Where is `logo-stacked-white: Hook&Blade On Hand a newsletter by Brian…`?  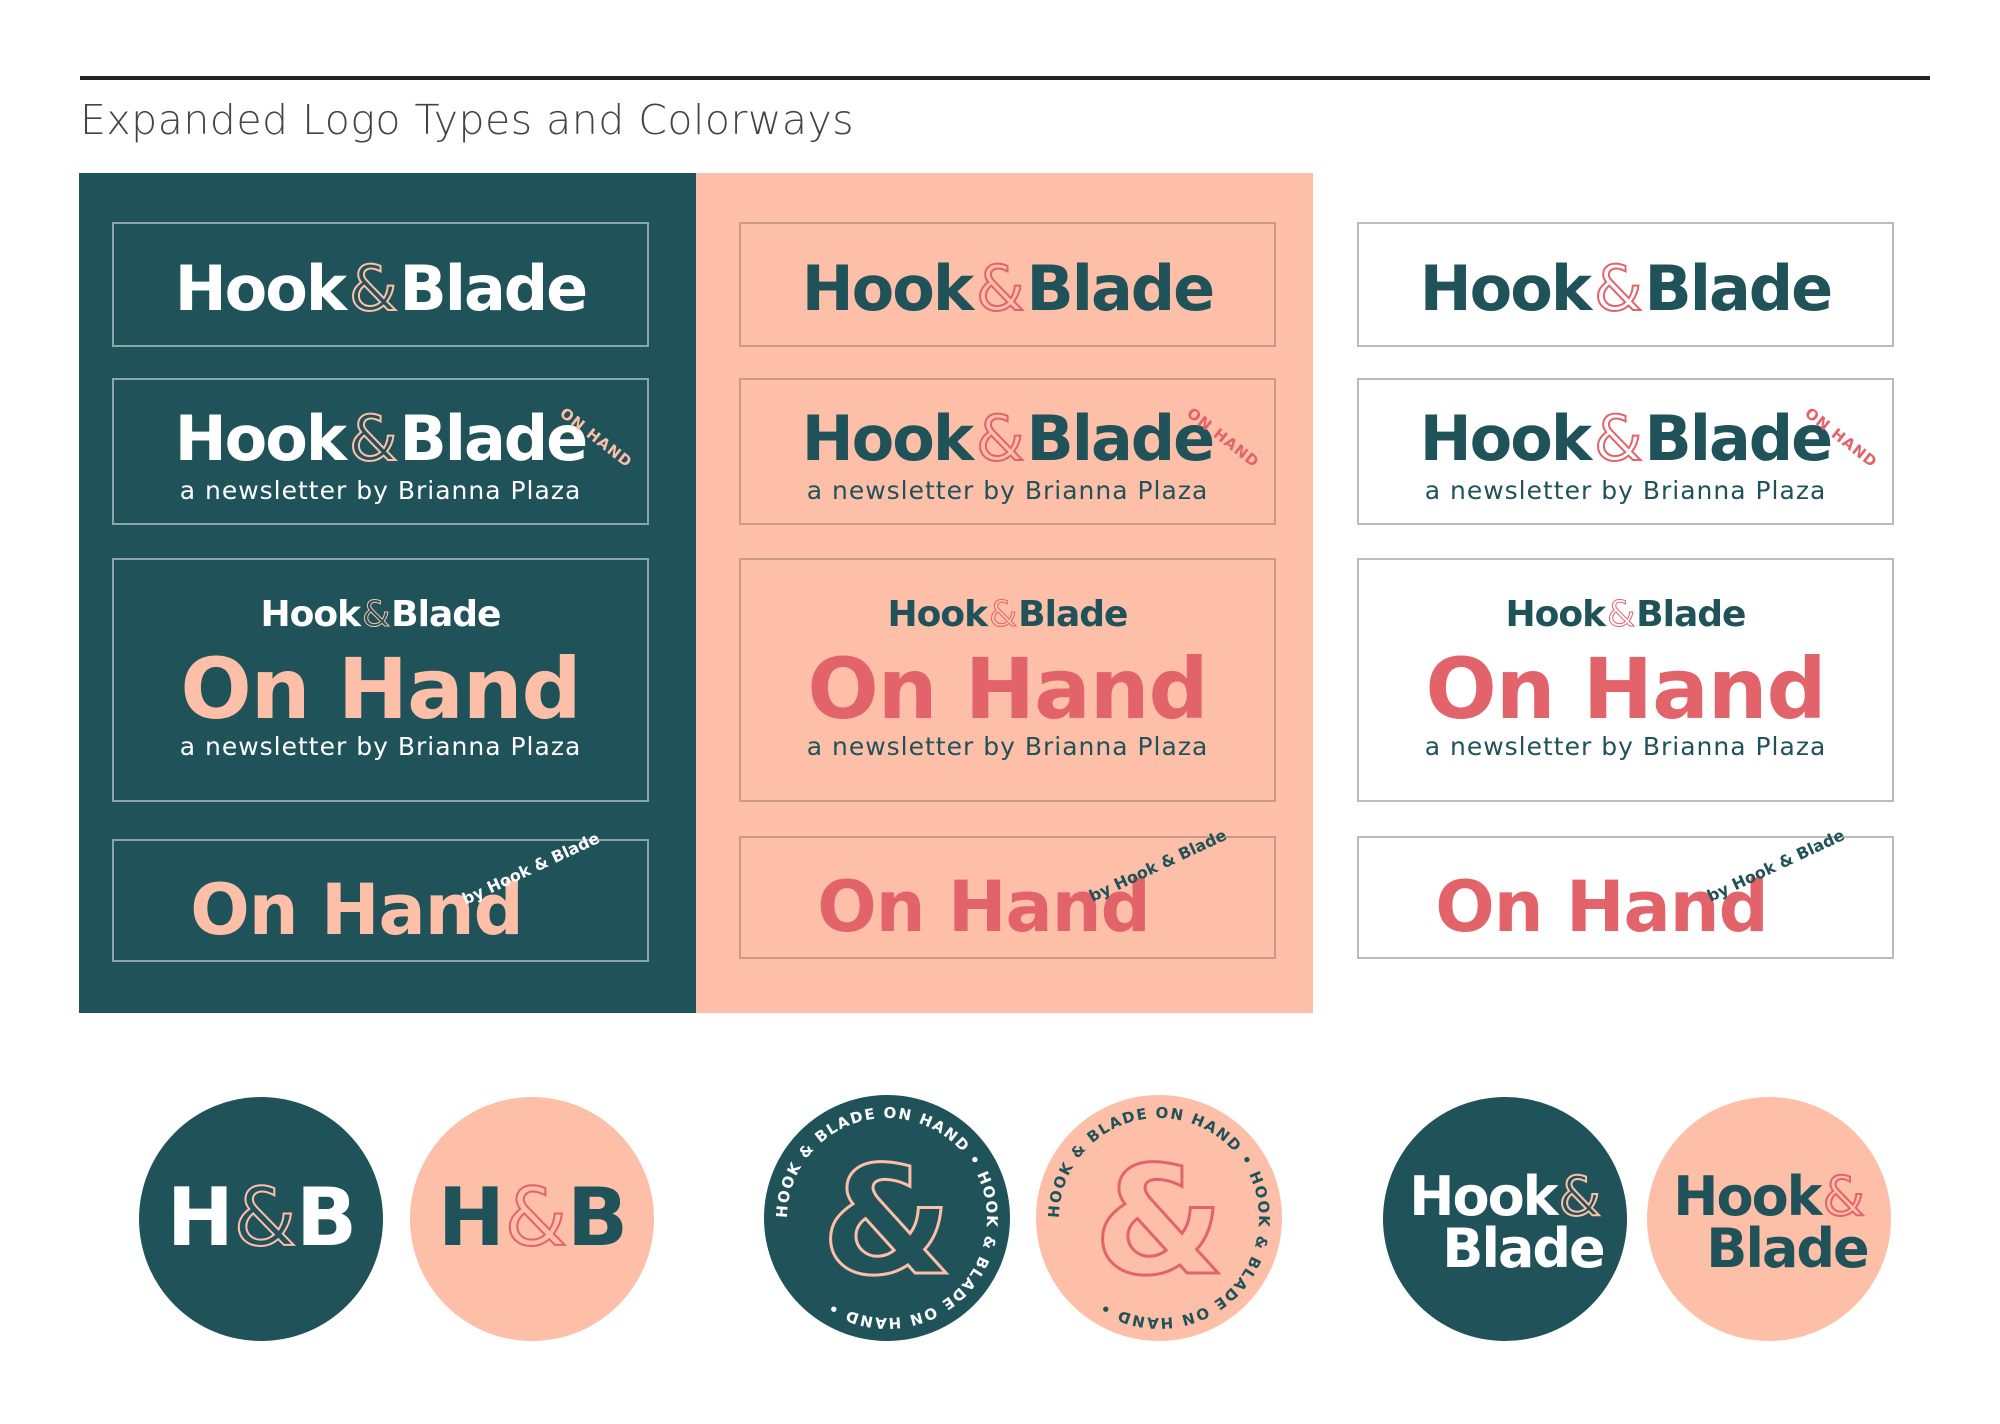
logo-stacked-white: Hook&Blade On Hand a newsletter by Brian… is located at coordinates (1625, 680).